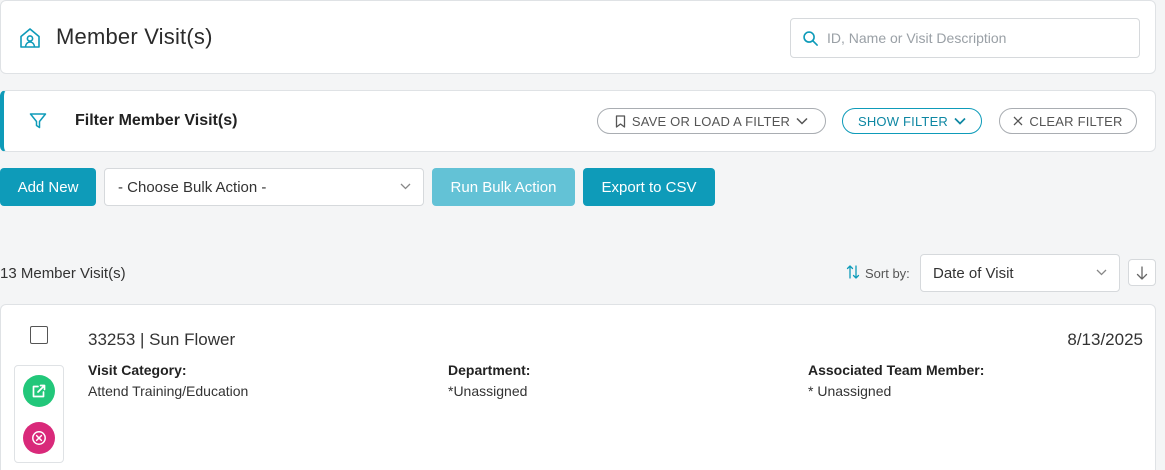 The width and height of the screenshot is (1165, 470). Describe the element at coordinates (156, 120) in the screenshot. I see `filter-title: Filter Member Visit(s)` at that location.